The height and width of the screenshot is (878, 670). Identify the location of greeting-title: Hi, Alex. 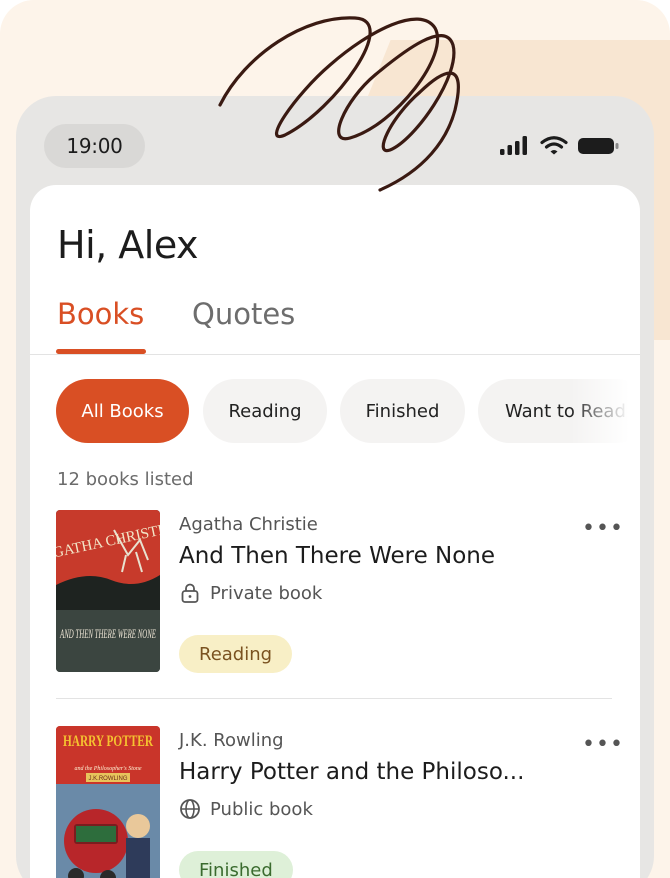
(128, 245).